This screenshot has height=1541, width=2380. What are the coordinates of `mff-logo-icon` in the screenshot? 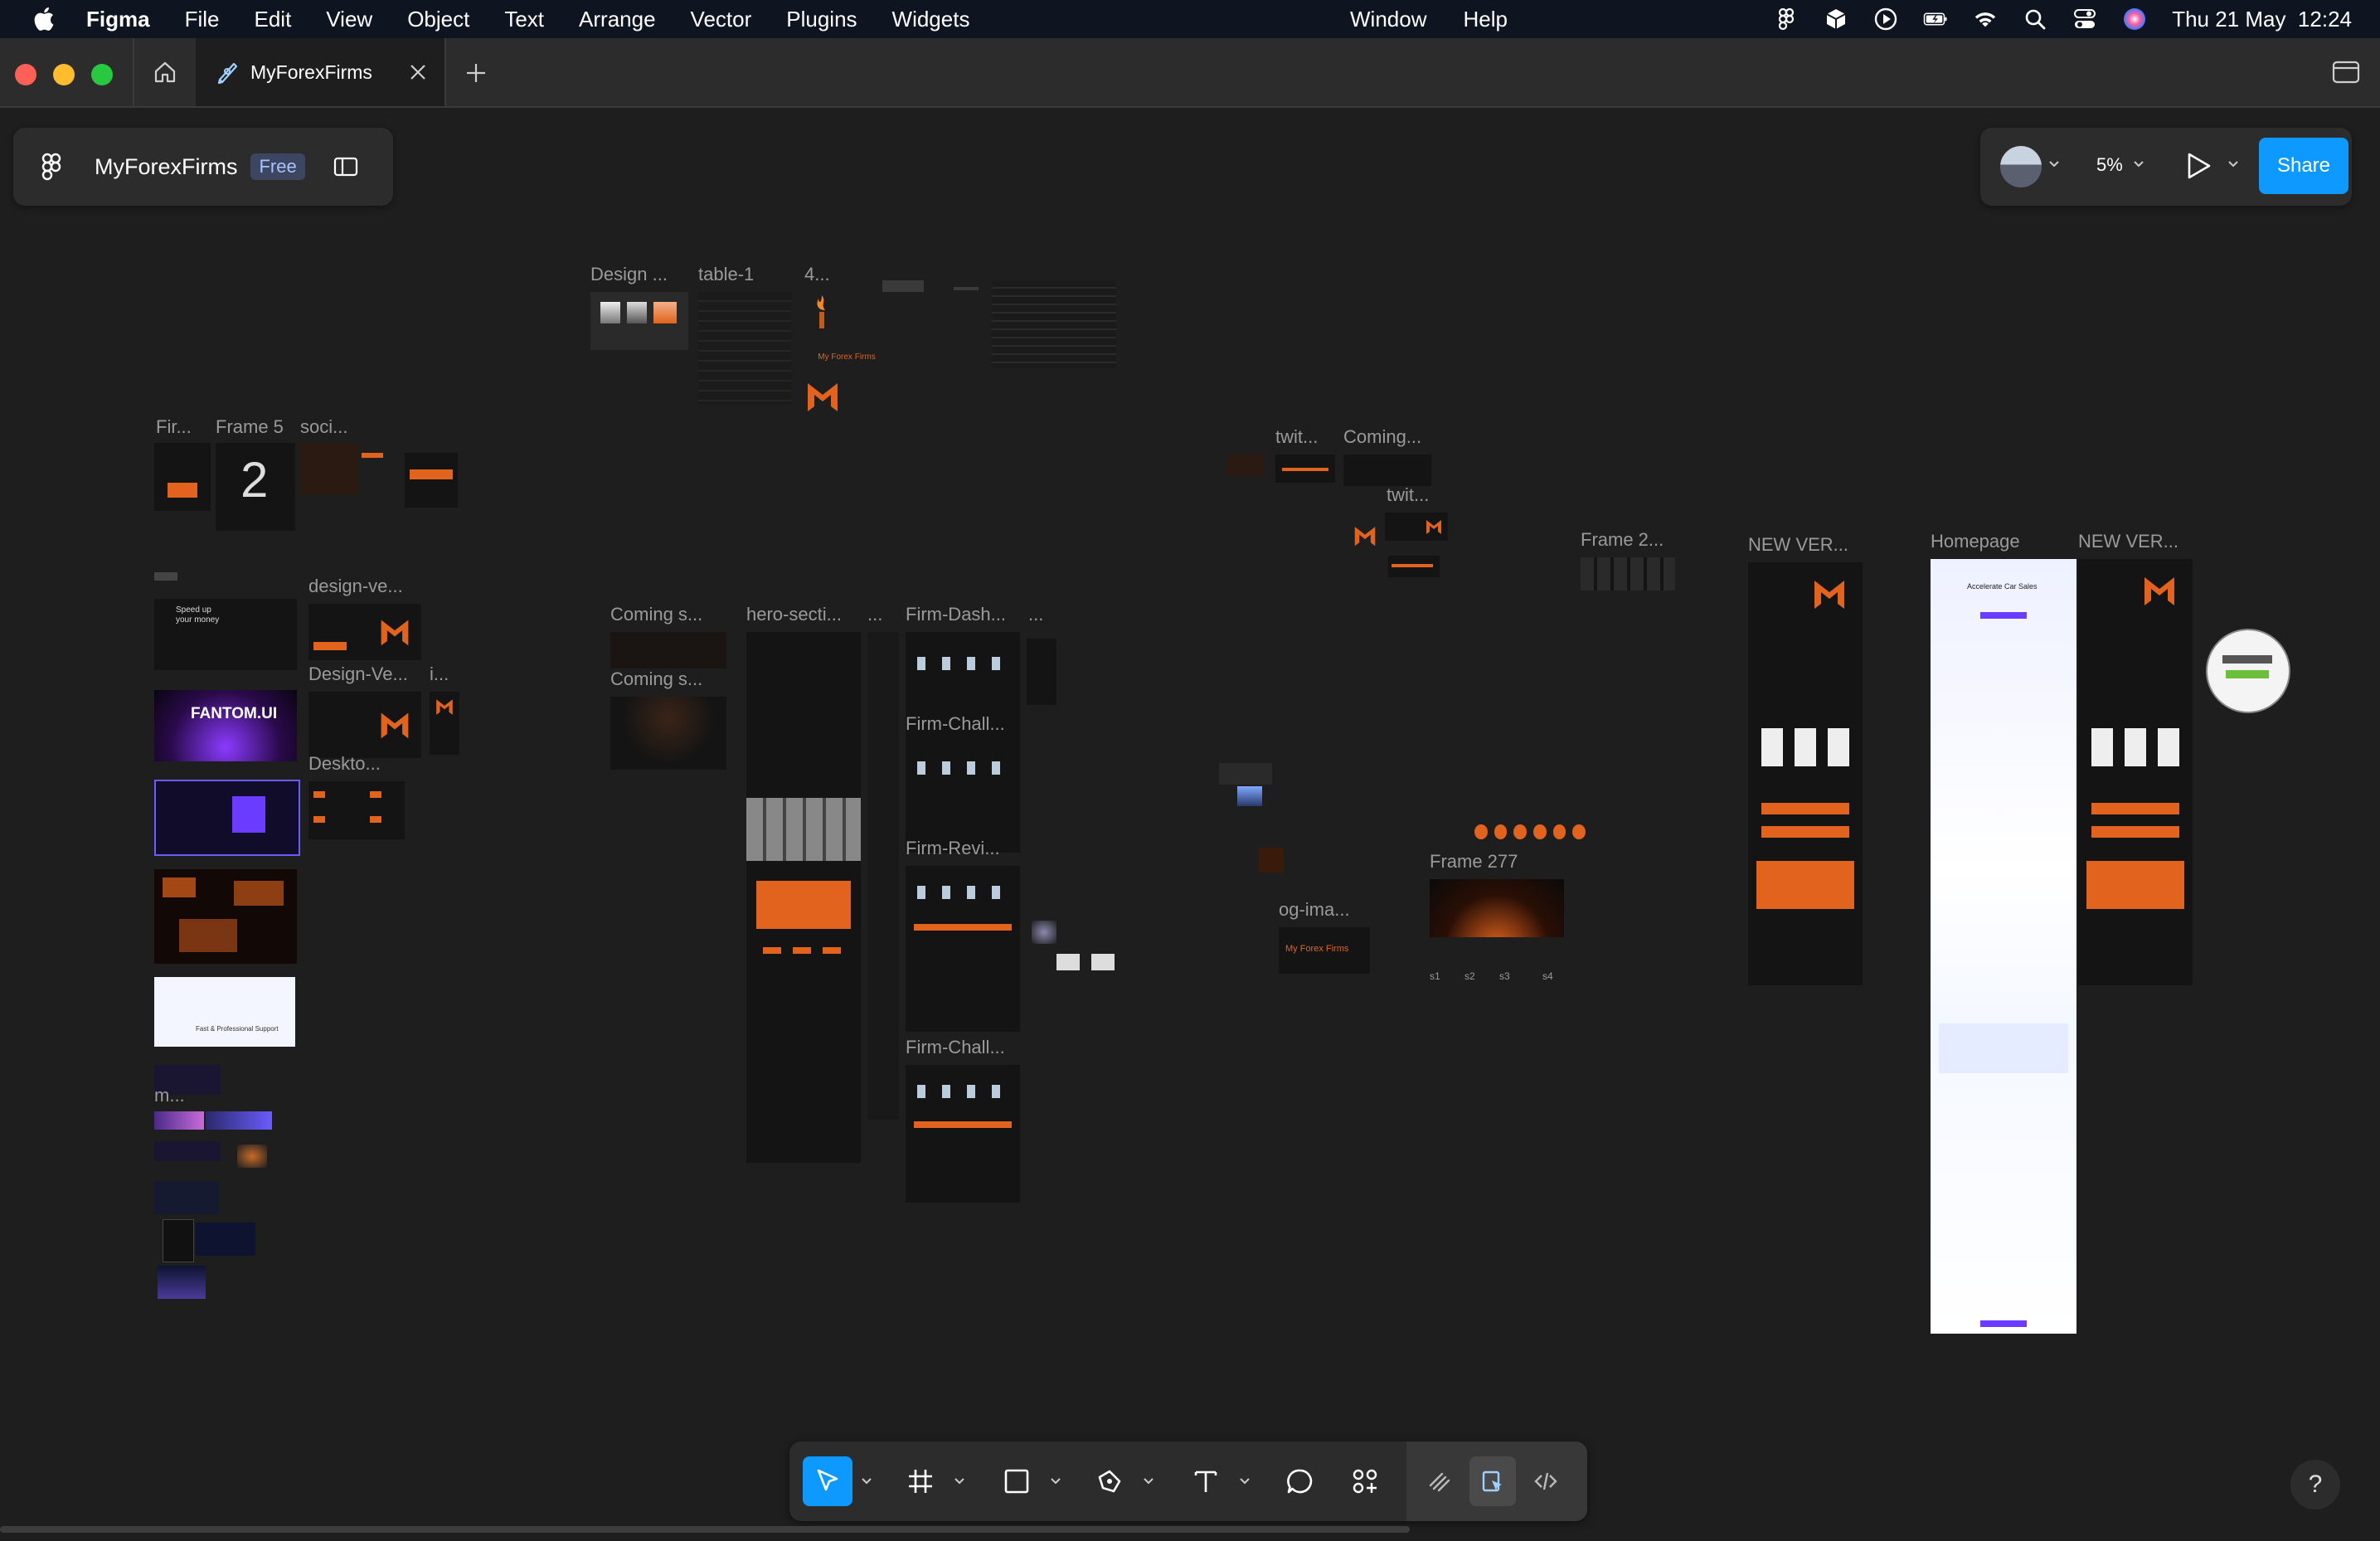 It's located at (822, 396).